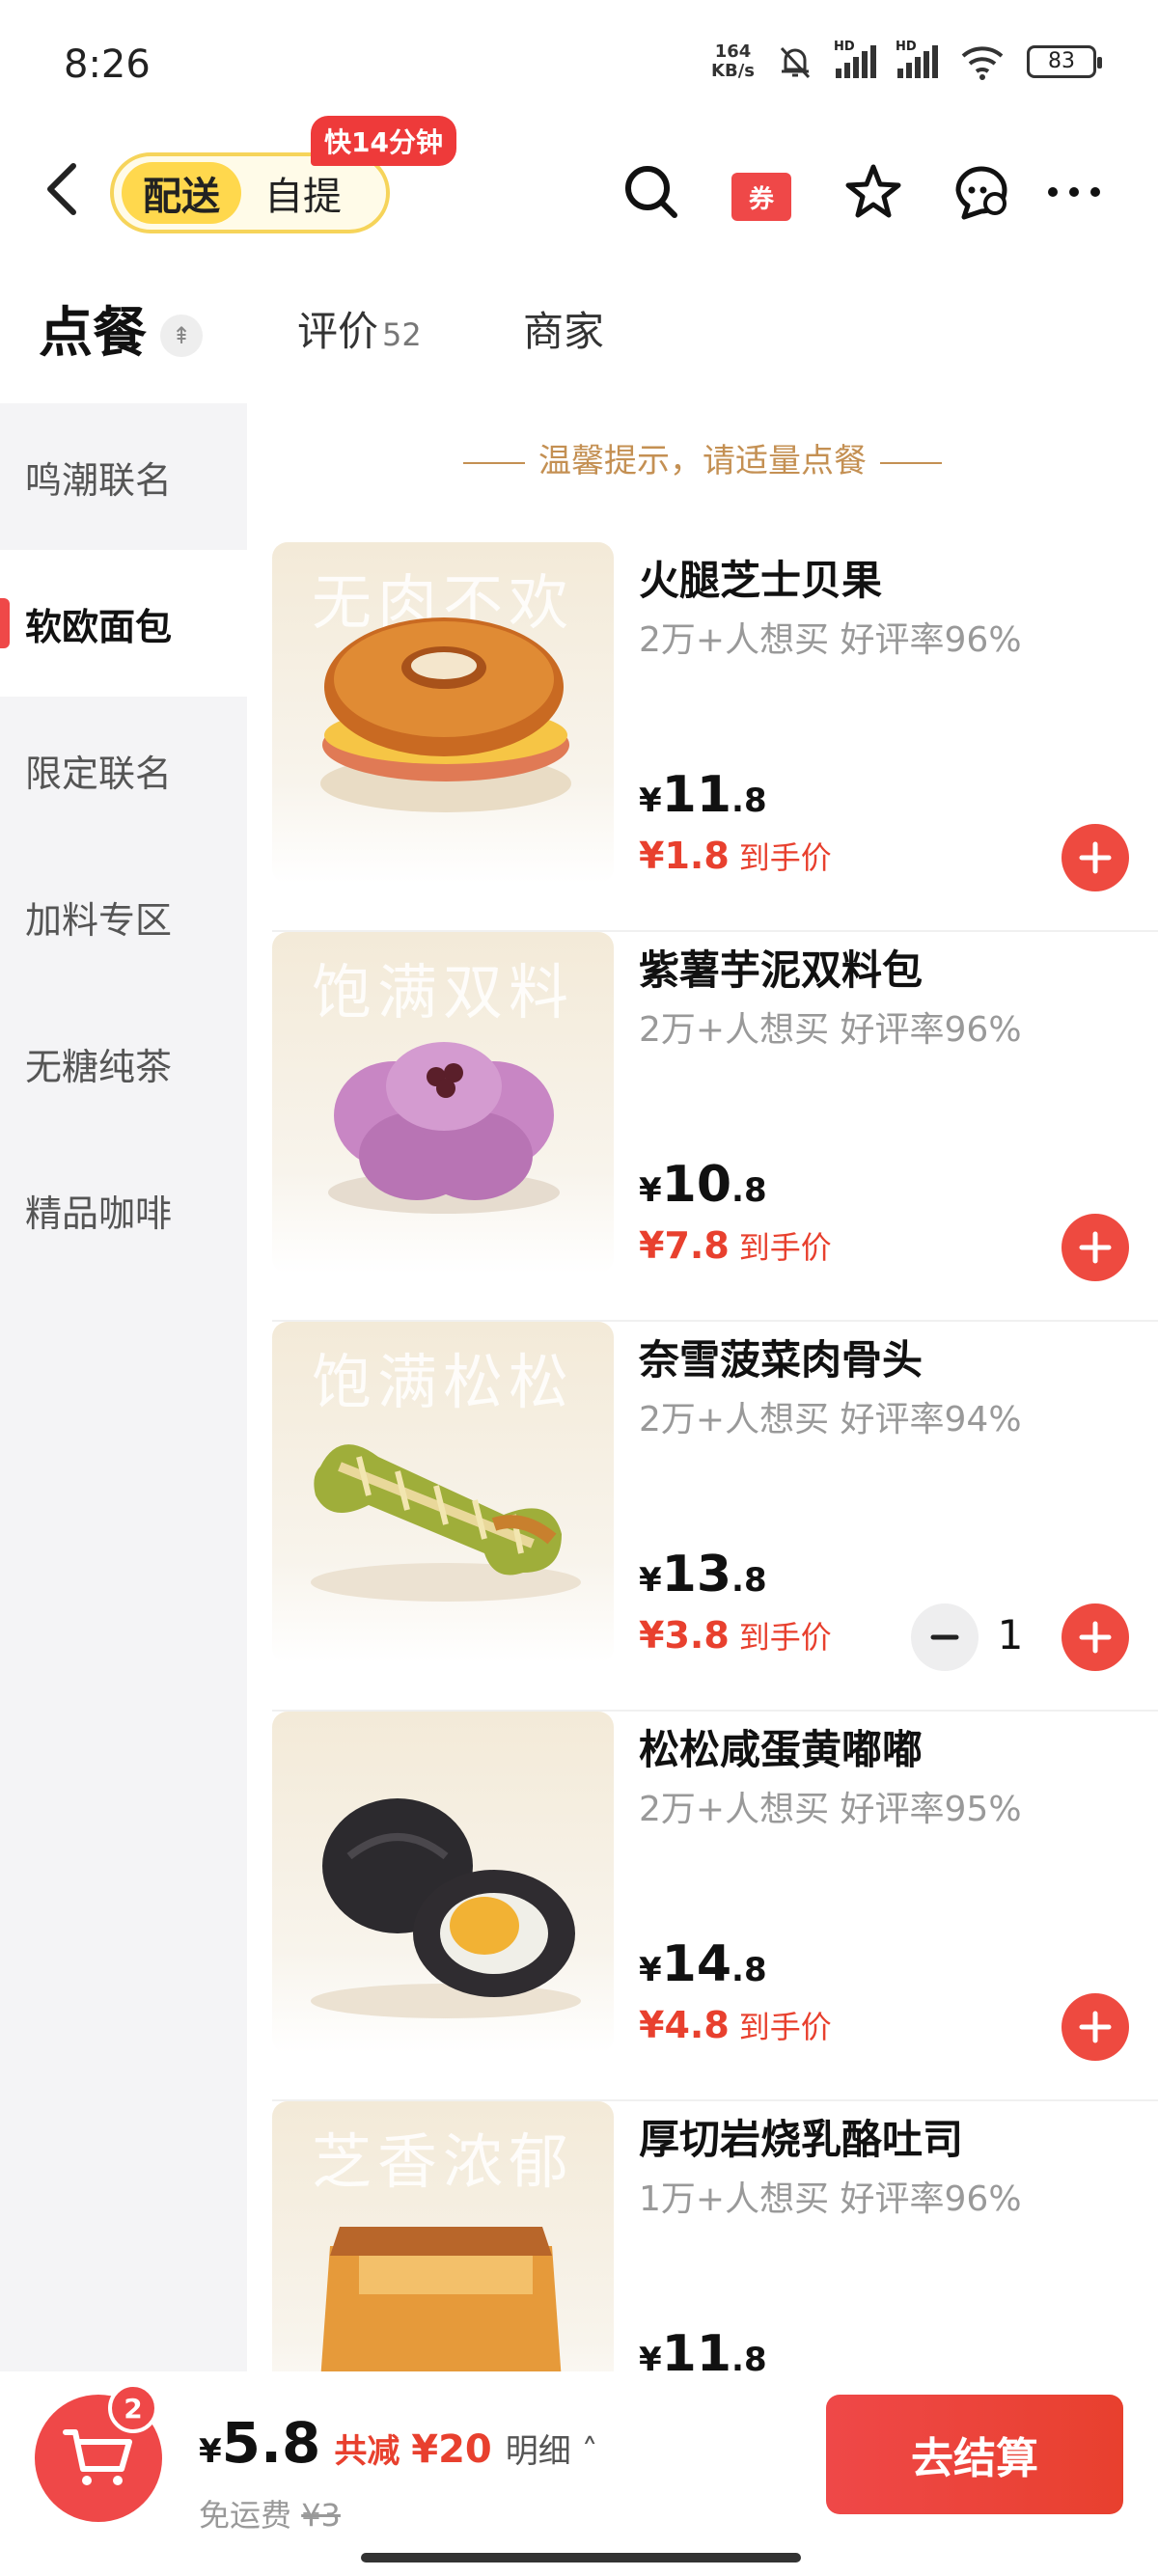 This screenshot has width=1158, height=2576. I want to click on fast-pickup-badge: 快14分钟, so click(383, 141).